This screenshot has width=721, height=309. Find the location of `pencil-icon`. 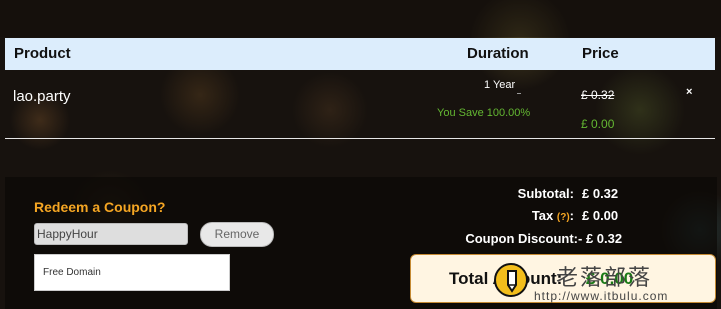

pencil-icon is located at coordinates (511, 280).